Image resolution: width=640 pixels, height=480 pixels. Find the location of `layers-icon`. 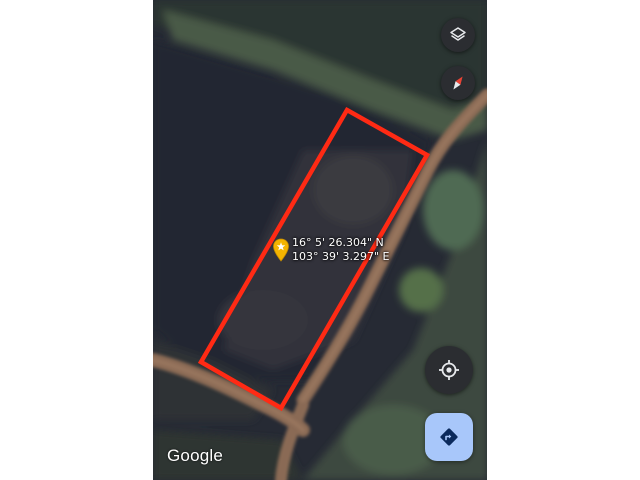

layers-icon is located at coordinates (458, 34).